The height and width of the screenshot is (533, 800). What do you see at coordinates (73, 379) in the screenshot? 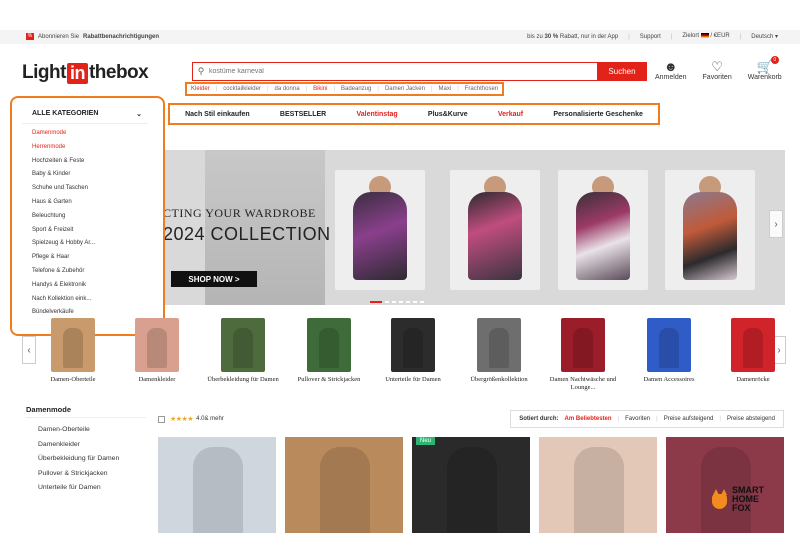
I see `thumbnail-label: Damen-Oberteile` at bounding box center [73, 379].